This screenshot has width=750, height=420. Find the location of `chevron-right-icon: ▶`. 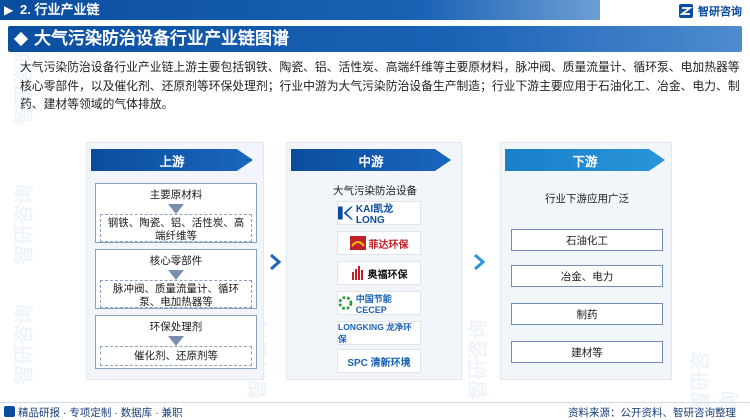

chevron-right-icon: ▶ is located at coordinates (9, 10).